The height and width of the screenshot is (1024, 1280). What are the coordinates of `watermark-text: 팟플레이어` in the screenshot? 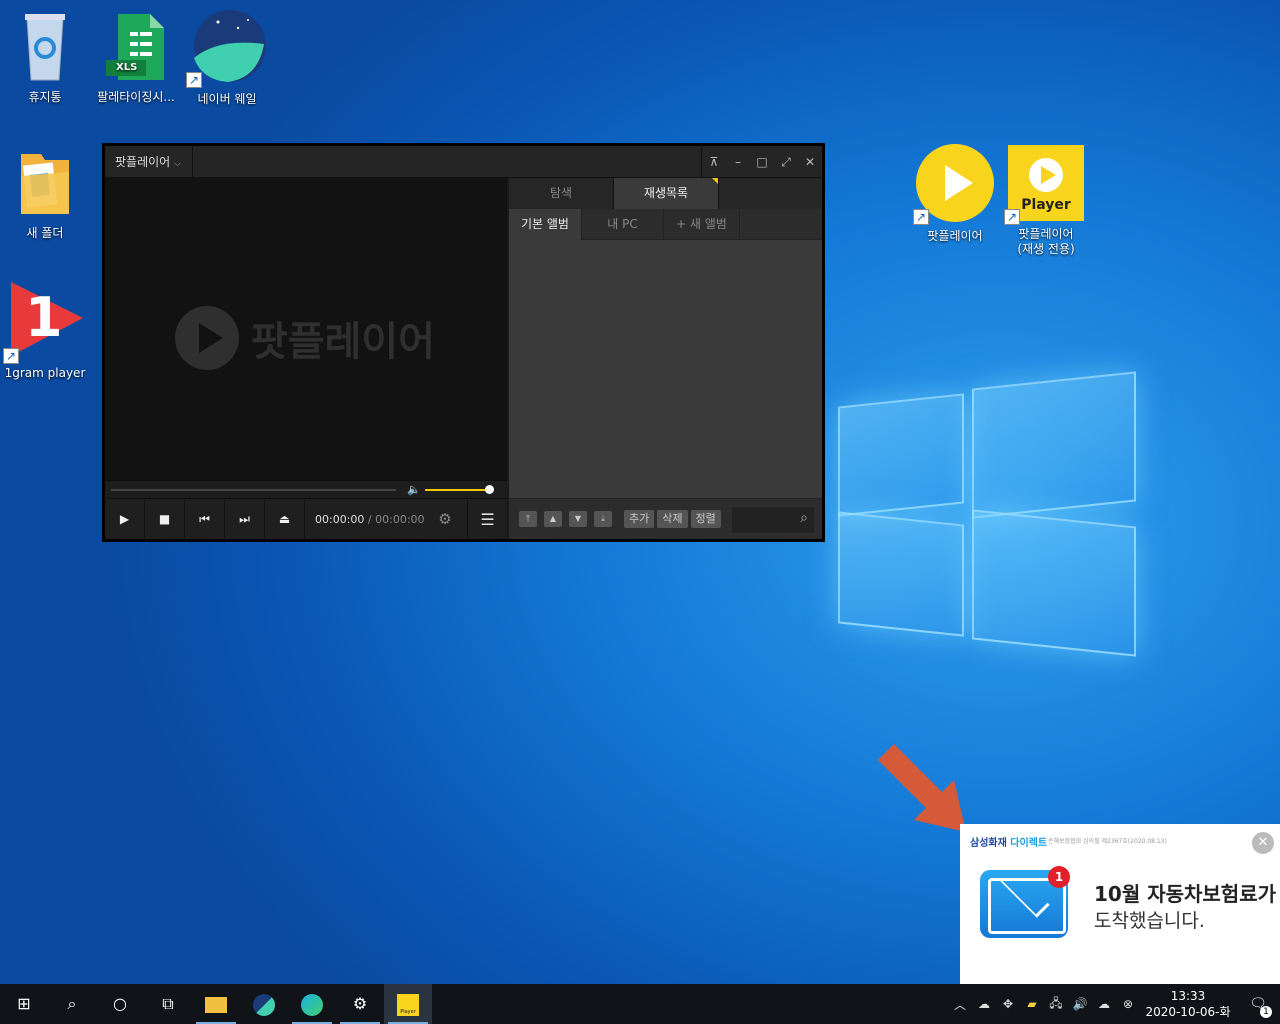 It's located at (343, 342).